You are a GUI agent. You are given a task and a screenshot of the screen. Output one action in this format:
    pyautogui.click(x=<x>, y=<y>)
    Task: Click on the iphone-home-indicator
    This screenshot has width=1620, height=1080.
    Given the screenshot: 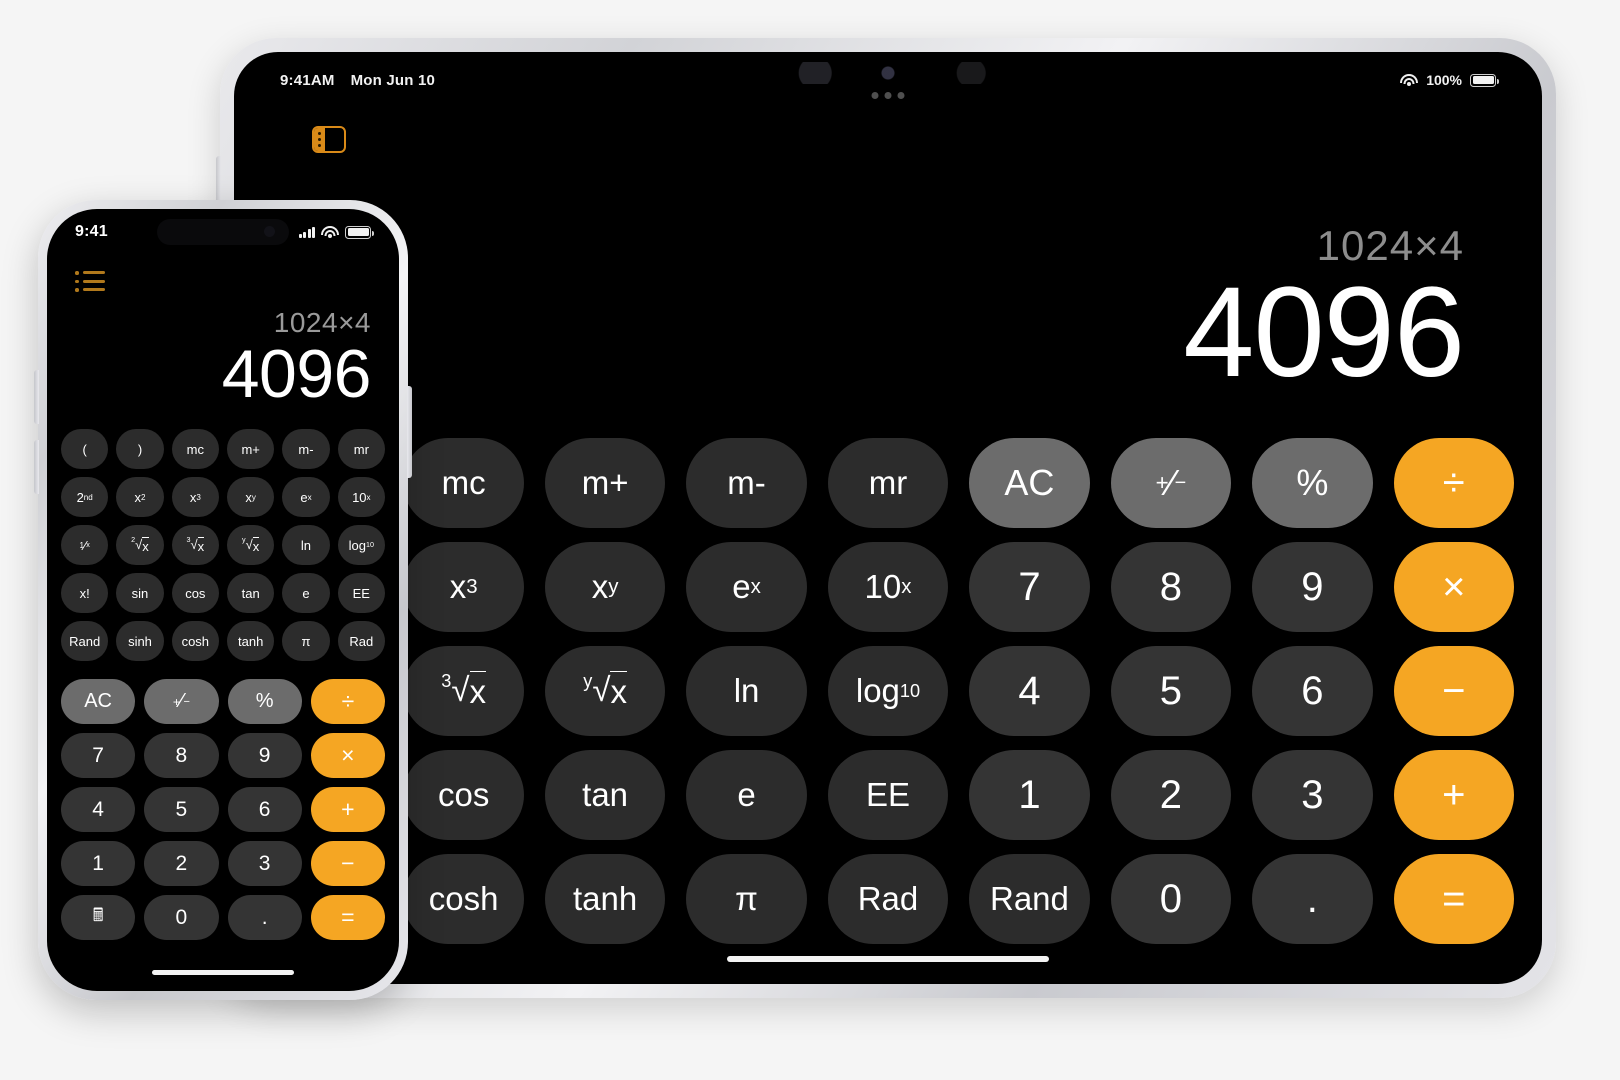 What is the action you would take?
    pyautogui.click(x=223, y=972)
    